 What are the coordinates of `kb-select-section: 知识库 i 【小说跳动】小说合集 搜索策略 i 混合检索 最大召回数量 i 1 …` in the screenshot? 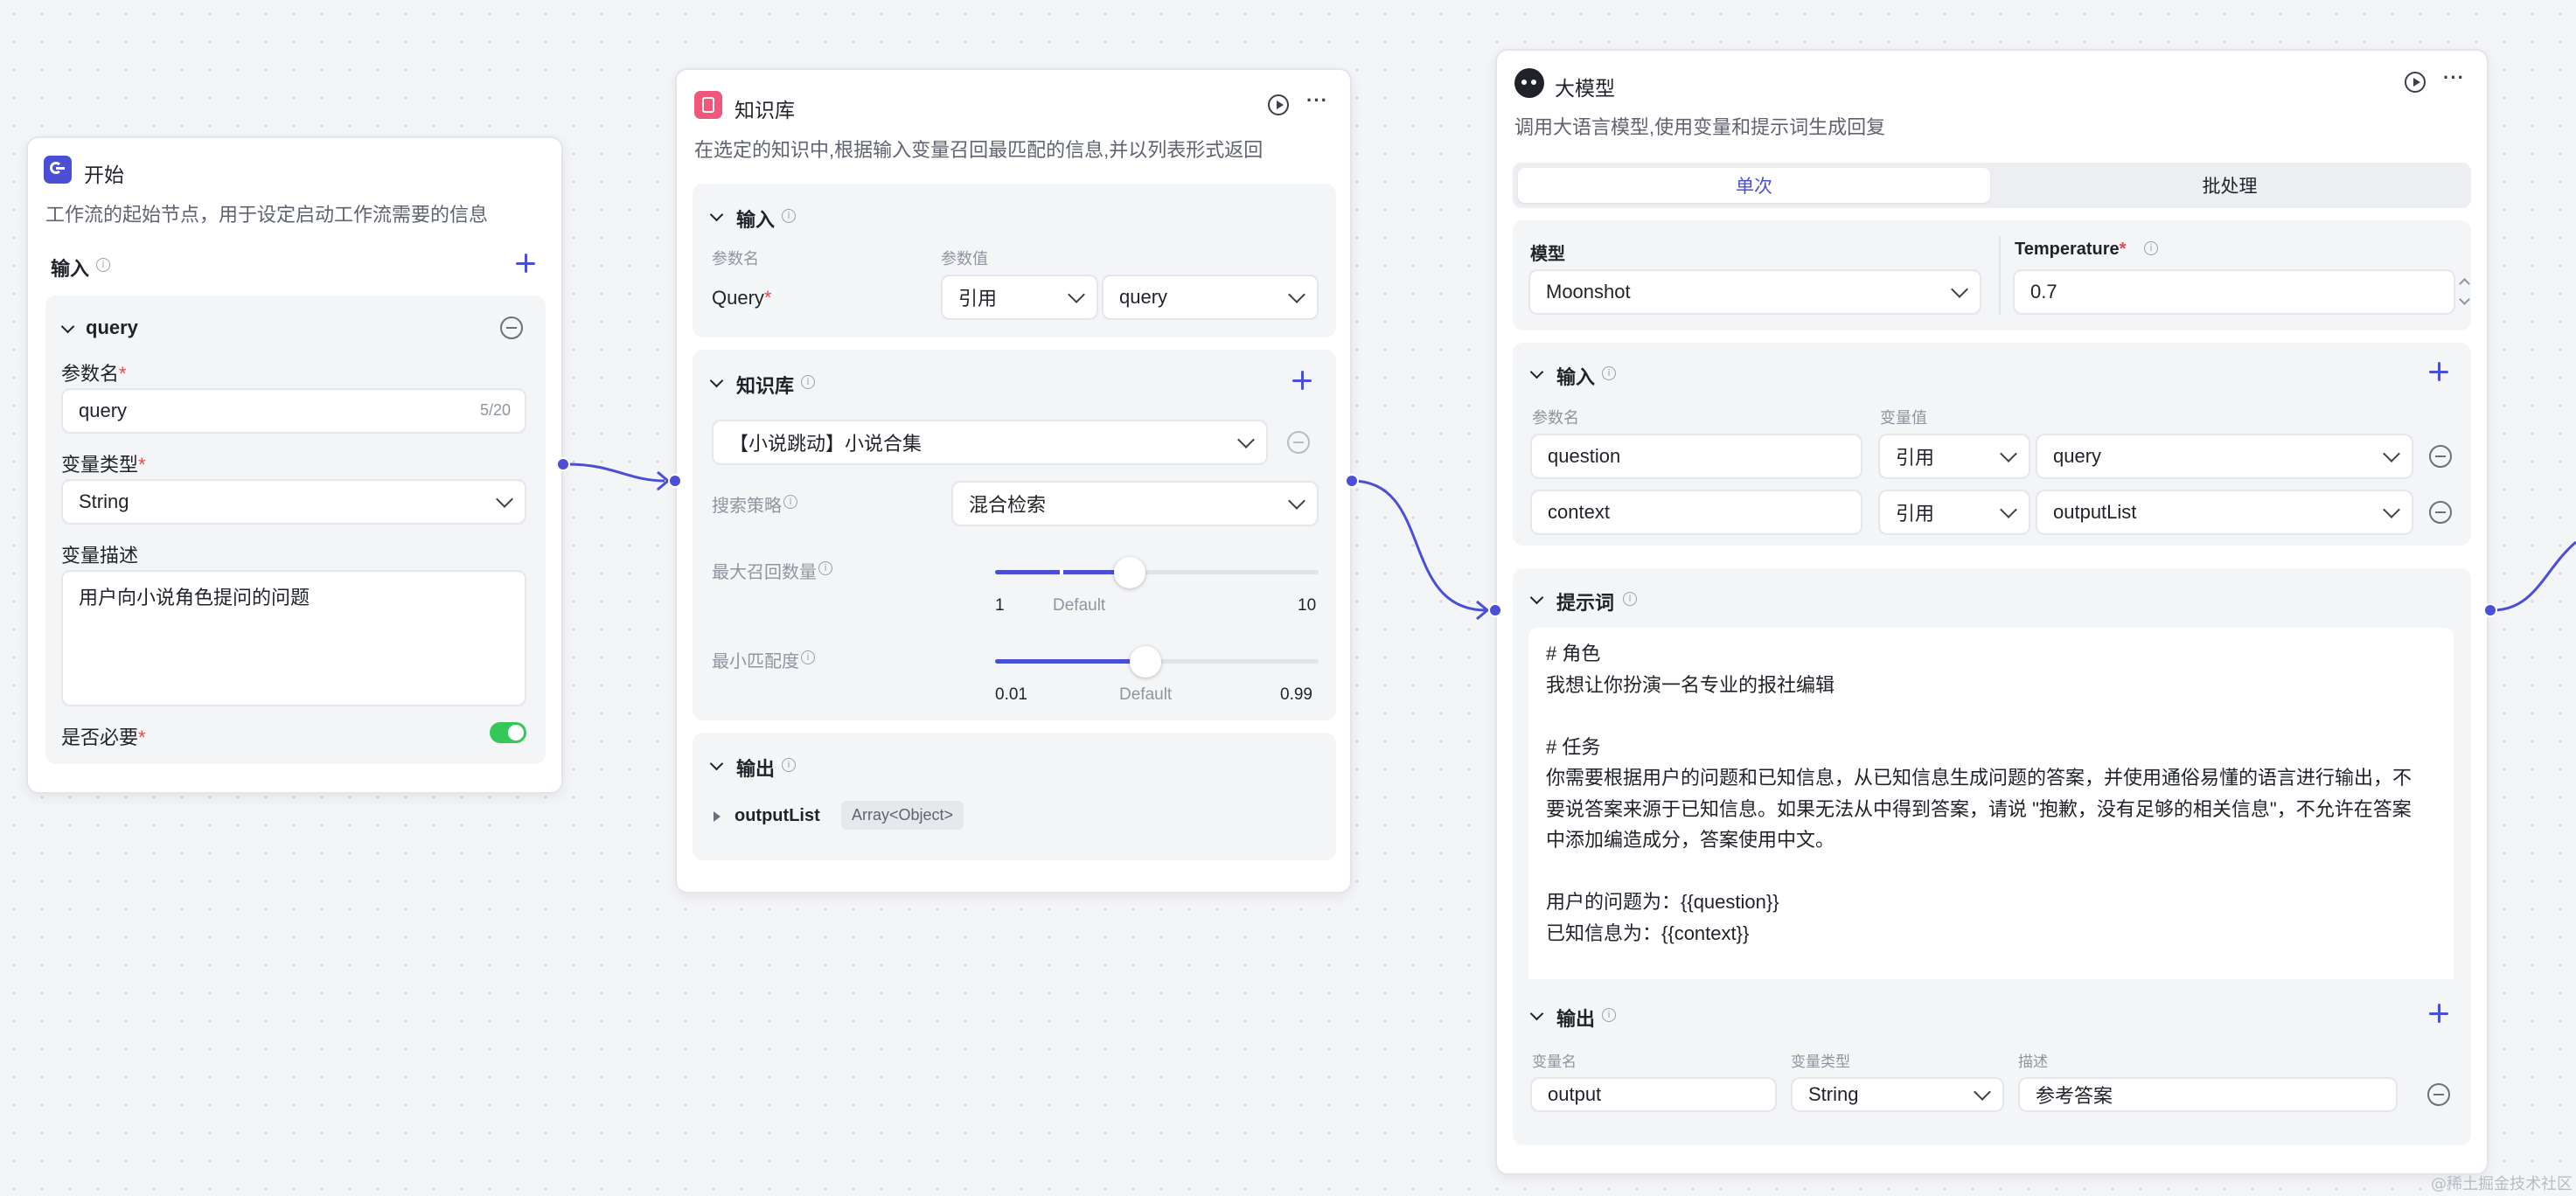 It's located at (1014, 535).